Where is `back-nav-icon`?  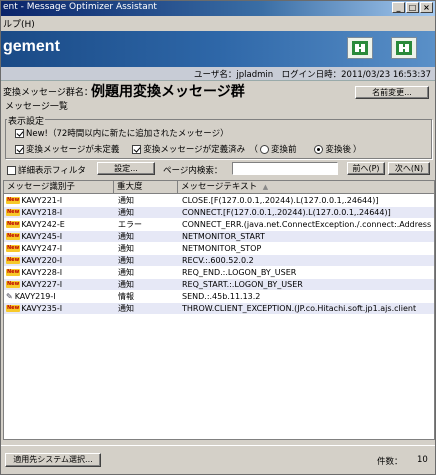
back-nav-icon is located at coordinates (360, 48).